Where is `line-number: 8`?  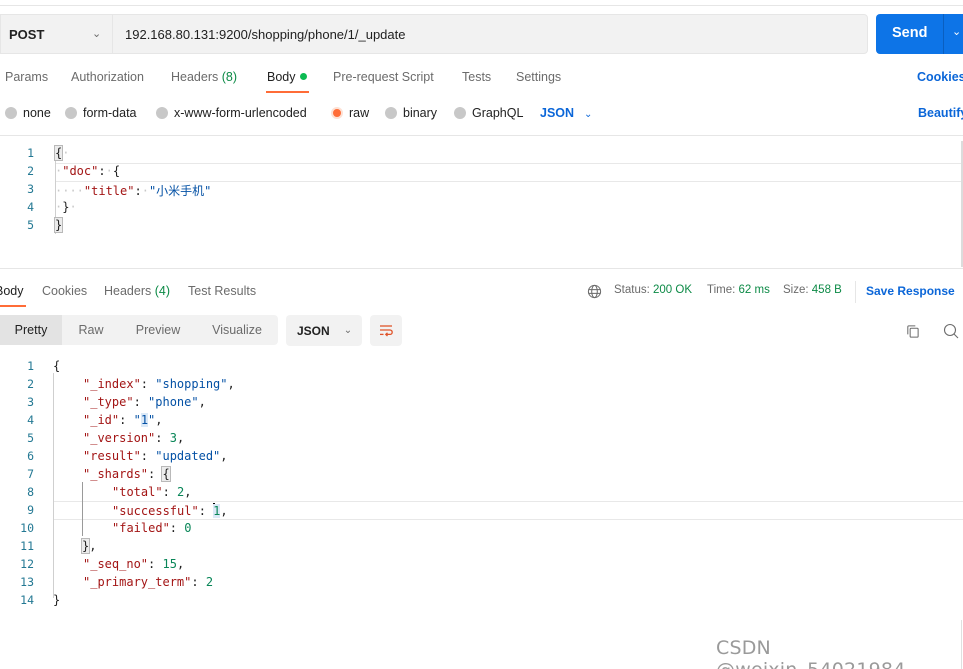 line-number: 8 is located at coordinates (30, 492).